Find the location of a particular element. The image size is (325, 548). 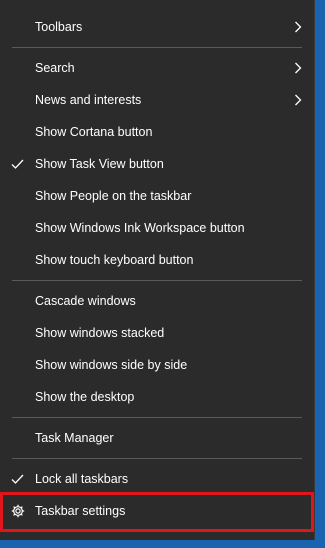

menu-item-show-windows-stacked: Show windows stacked is located at coordinates (157, 333).